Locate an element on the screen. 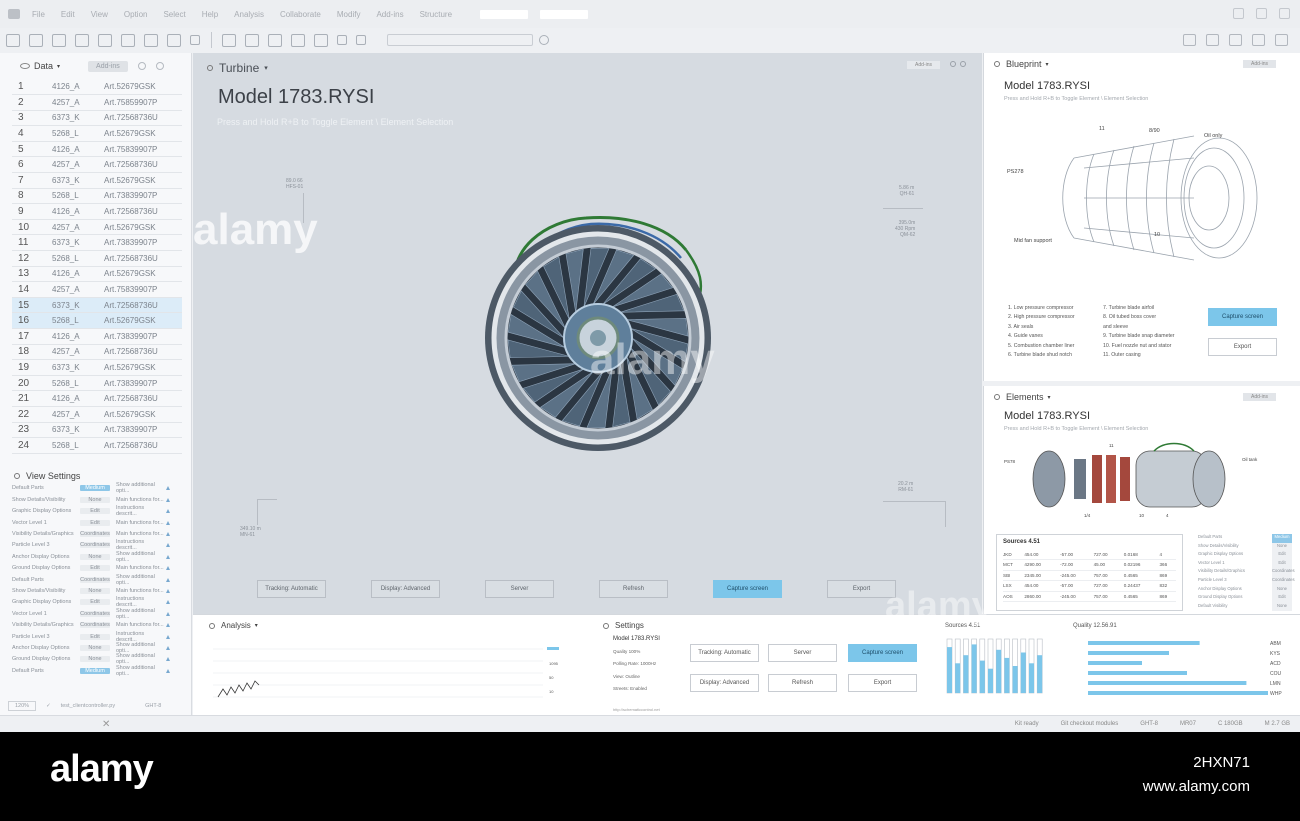 Image resolution: width=1300 pixels, height=821 pixels. layers-icon is located at coordinates (229, 40).